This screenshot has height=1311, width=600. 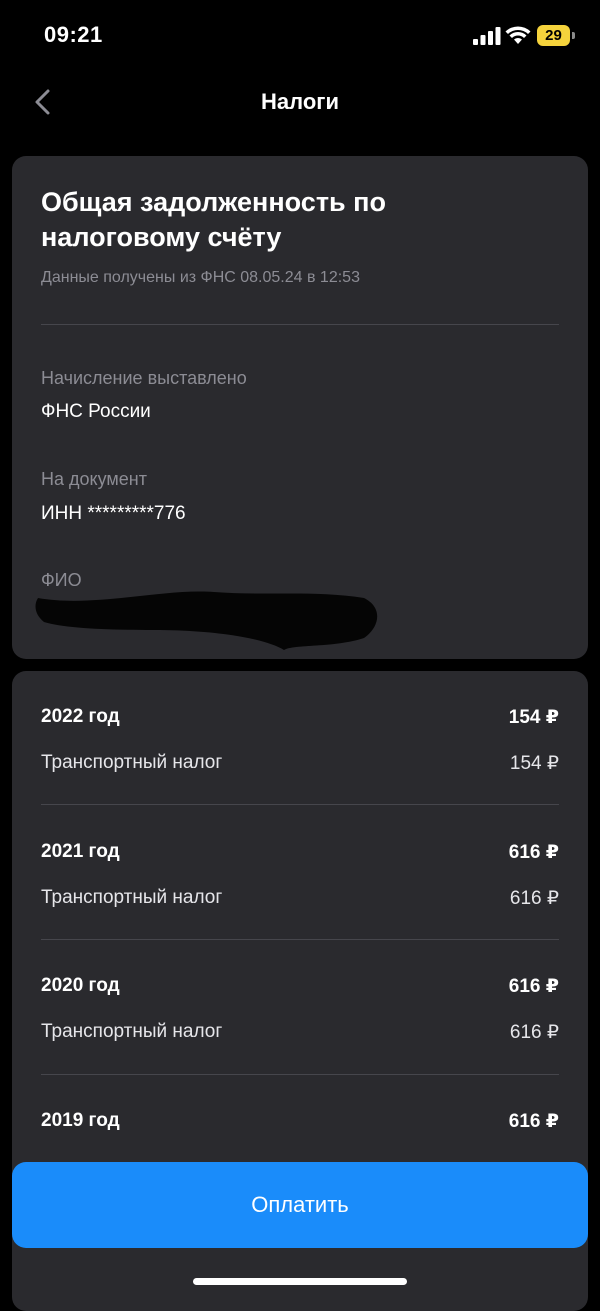 What do you see at coordinates (300, 1121) in the screenshot?
I see `year-row-2019: 2019 год 616 ₽` at bounding box center [300, 1121].